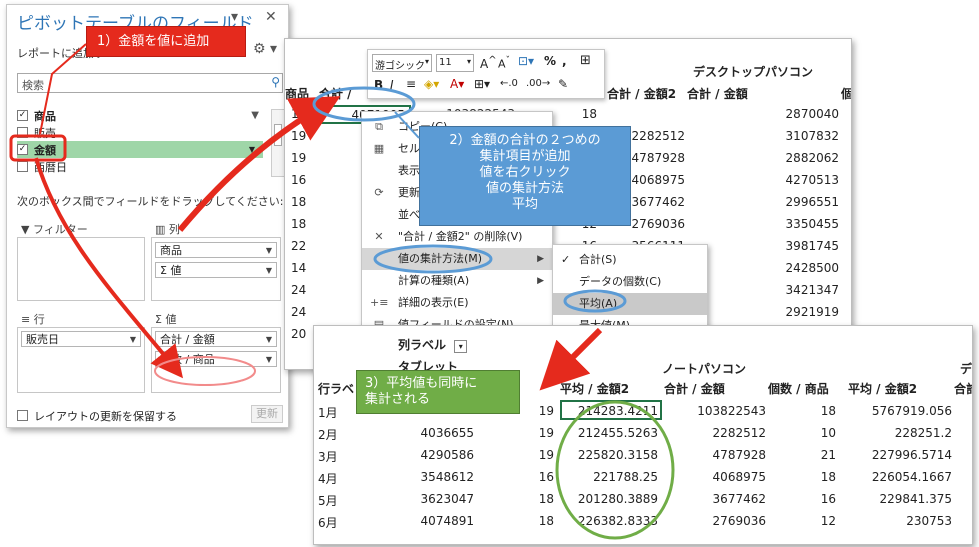 This screenshot has height=547, width=979. I want to click on cell-count: 18, so click(589, 114).